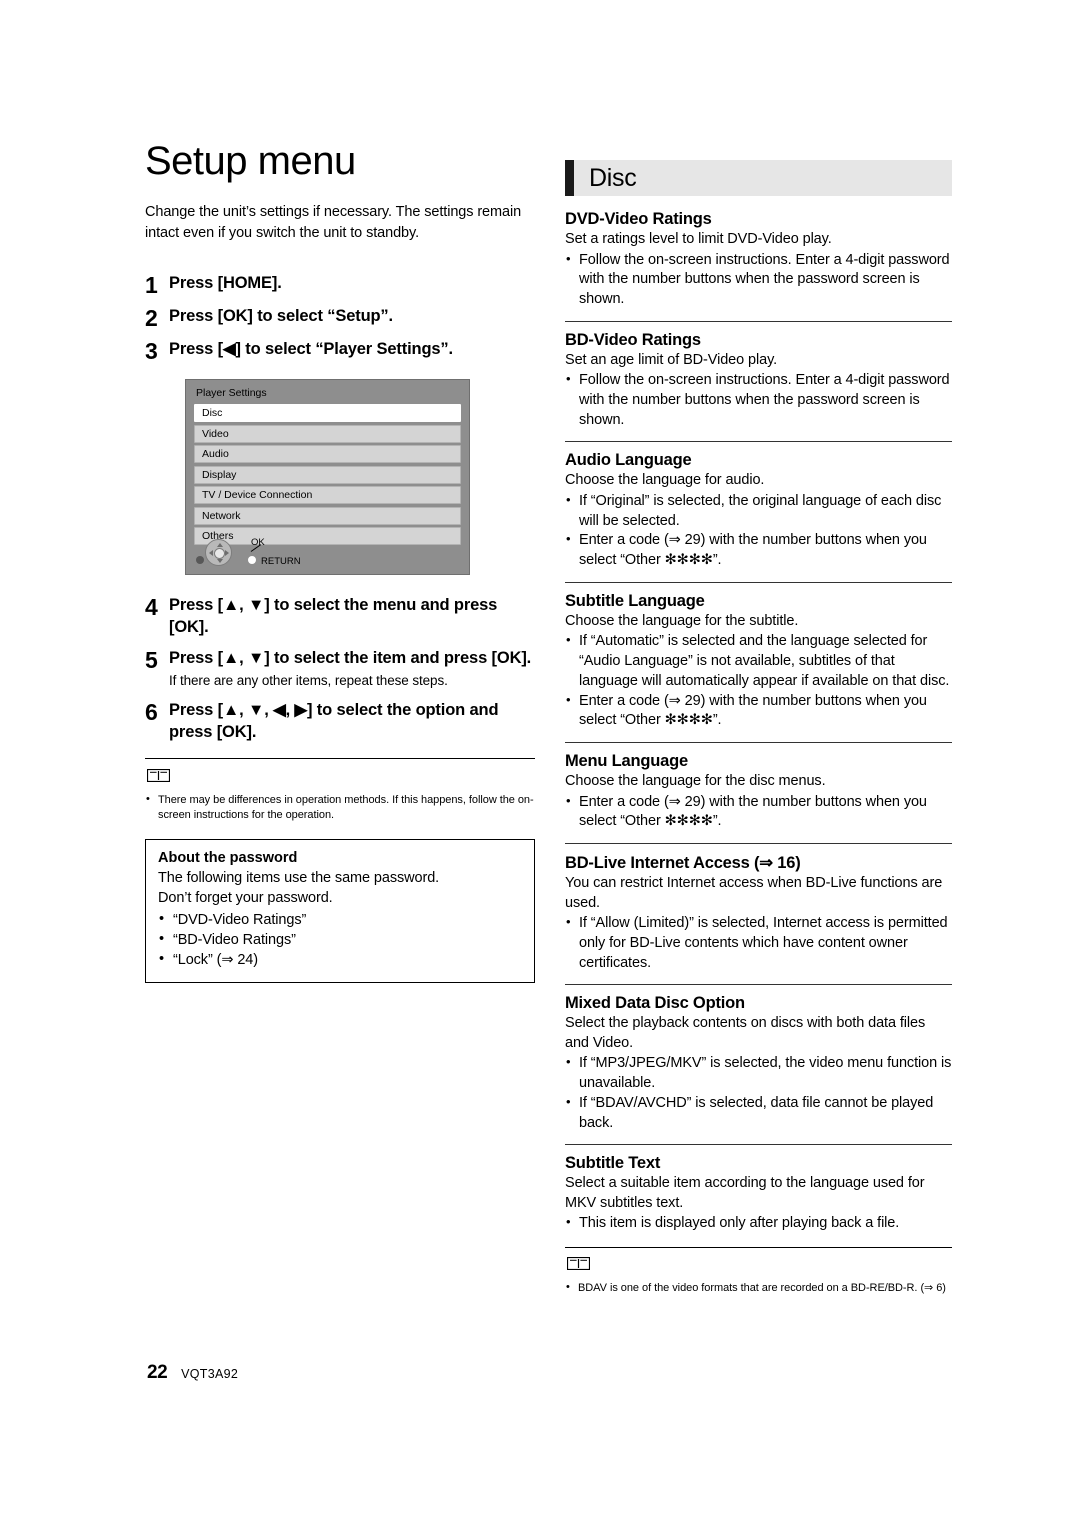 The height and width of the screenshot is (1528, 1080). Describe the element at coordinates (151, 712) in the screenshot. I see `step-number: 6` at that location.